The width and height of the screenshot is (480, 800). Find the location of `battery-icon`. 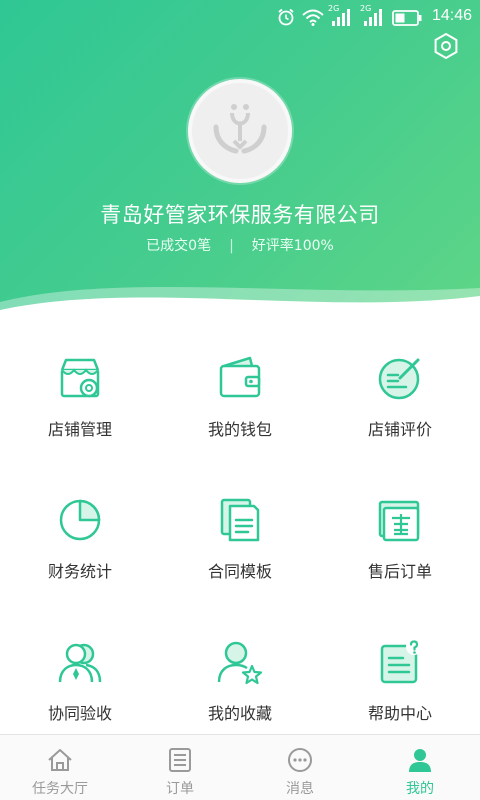

battery-icon is located at coordinates (407, 18).